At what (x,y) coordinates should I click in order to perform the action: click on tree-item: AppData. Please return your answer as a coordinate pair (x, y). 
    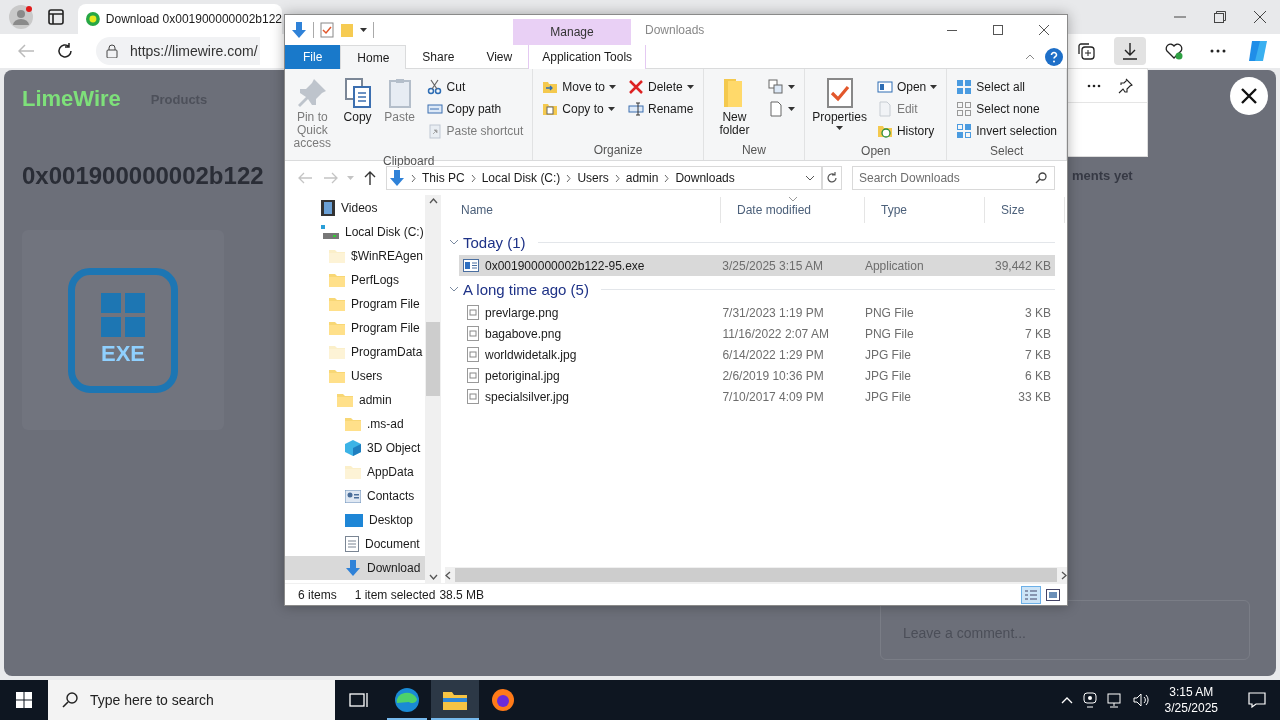
    Looking at the image, I should click on (355, 472).